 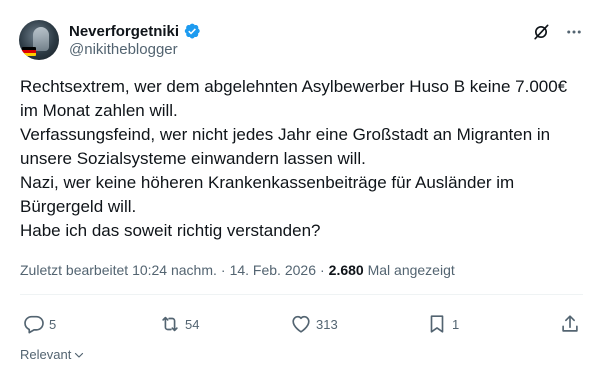 I want to click on bookmark-icon, so click(x=437, y=324).